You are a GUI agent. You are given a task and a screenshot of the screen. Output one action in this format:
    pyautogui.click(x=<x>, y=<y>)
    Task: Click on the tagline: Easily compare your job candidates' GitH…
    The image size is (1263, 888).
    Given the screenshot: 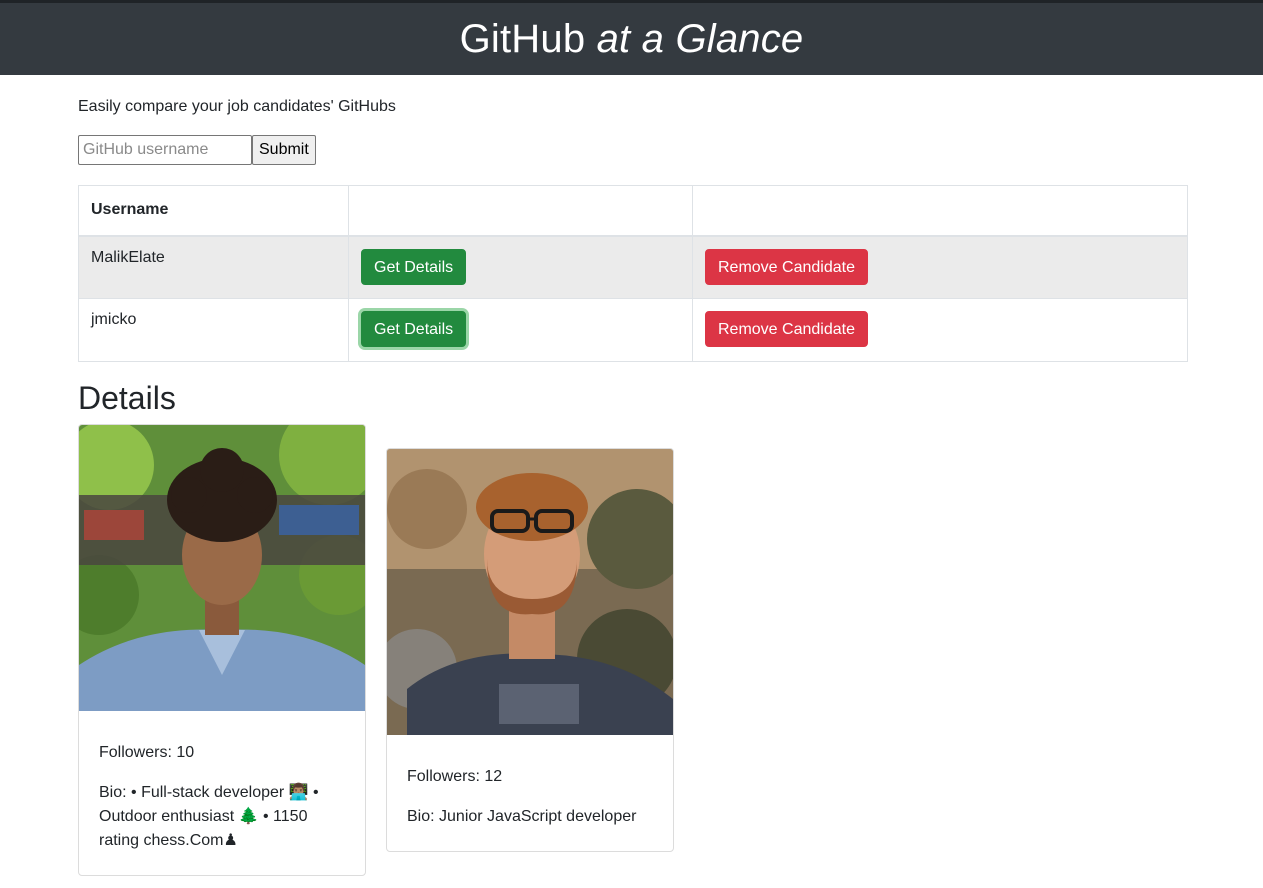 What is the action you would take?
    pyautogui.click(x=237, y=106)
    